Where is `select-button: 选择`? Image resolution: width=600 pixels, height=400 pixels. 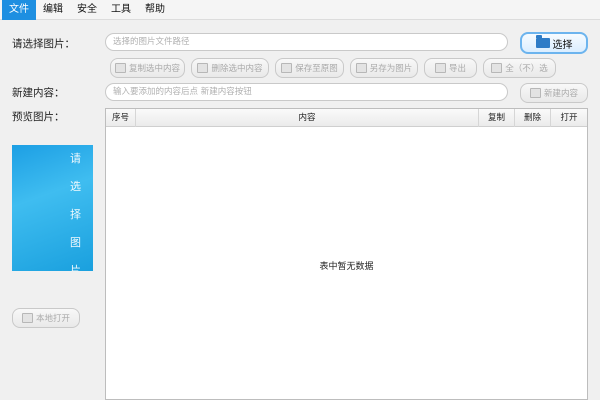 select-button: 选择 is located at coordinates (554, 43).